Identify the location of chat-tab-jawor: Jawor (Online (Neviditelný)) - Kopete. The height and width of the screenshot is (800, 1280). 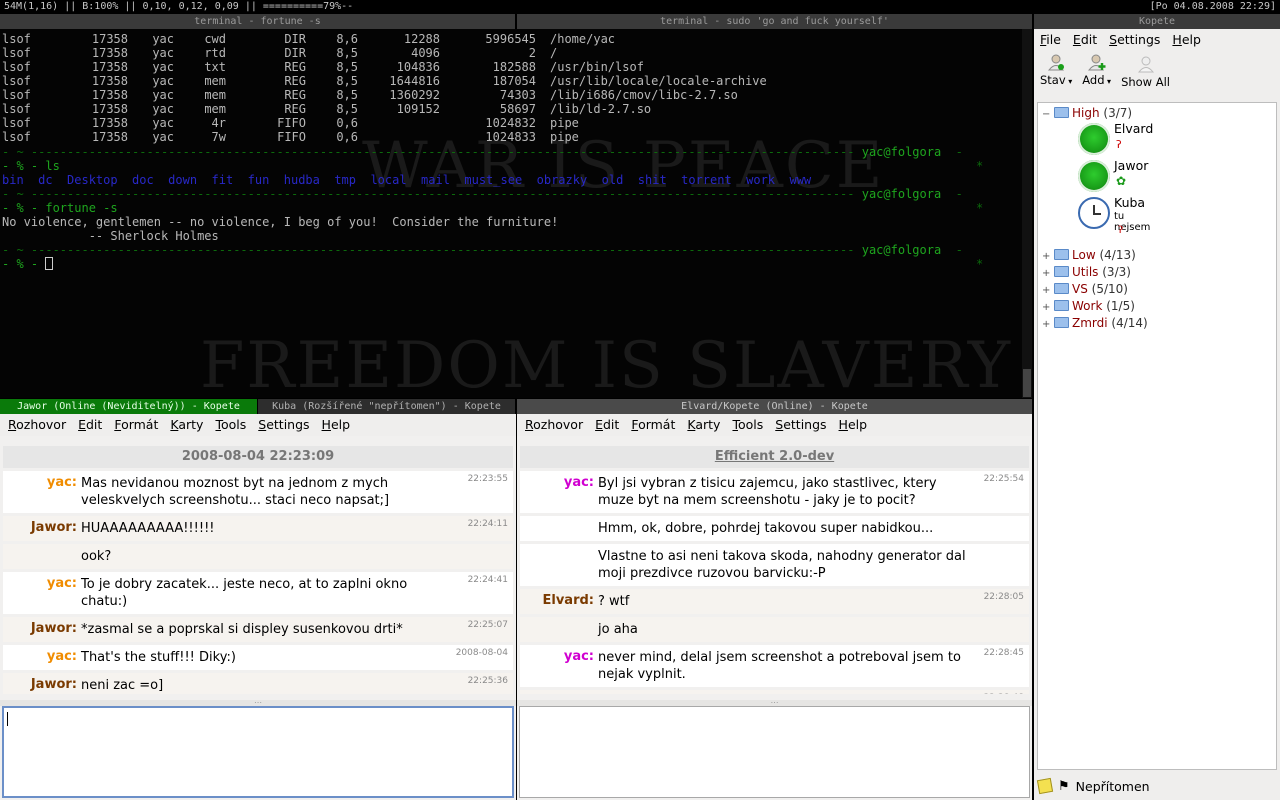
(128, 406).